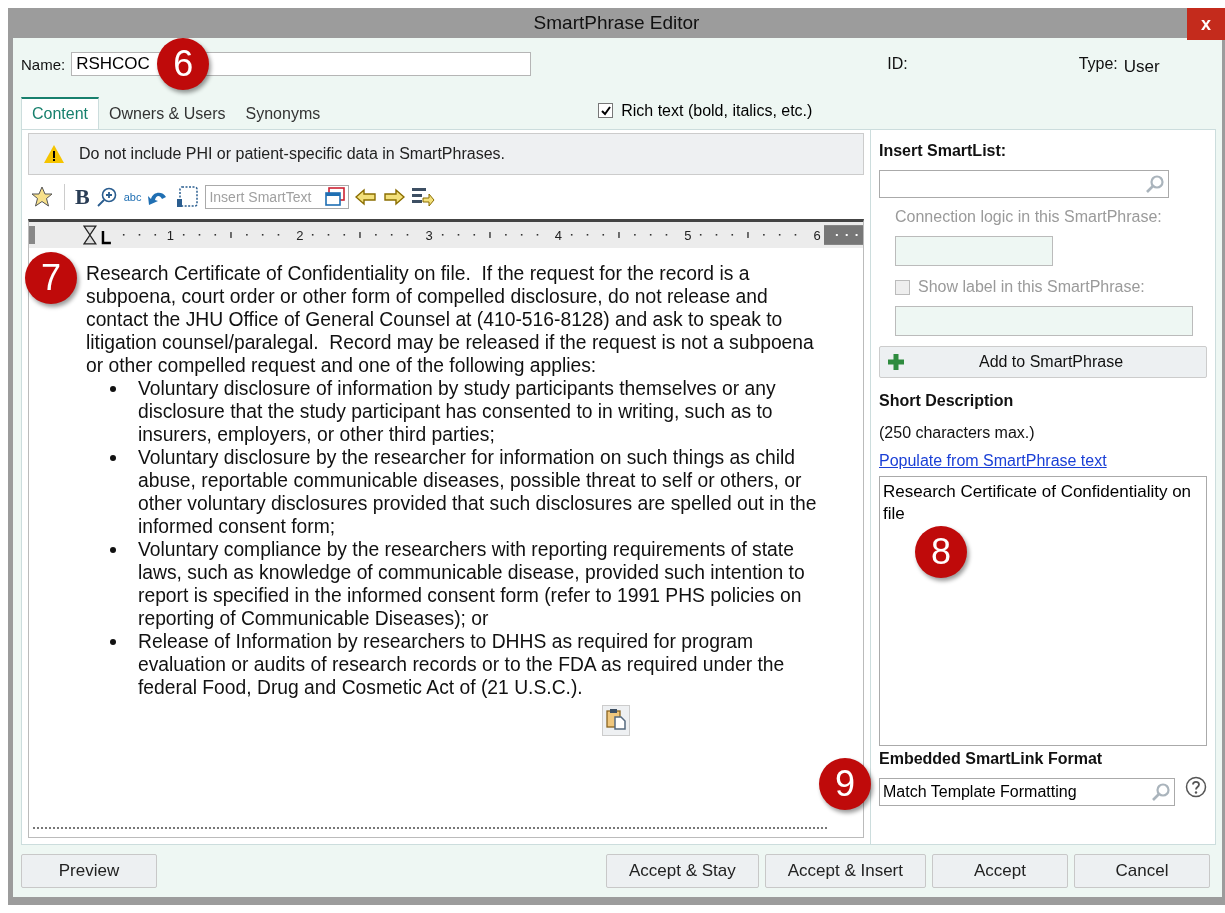  What do you see at coordinates (106, 197) in the screenshot?
I see `zoom-in-icon` at bounding box center [106, 197].